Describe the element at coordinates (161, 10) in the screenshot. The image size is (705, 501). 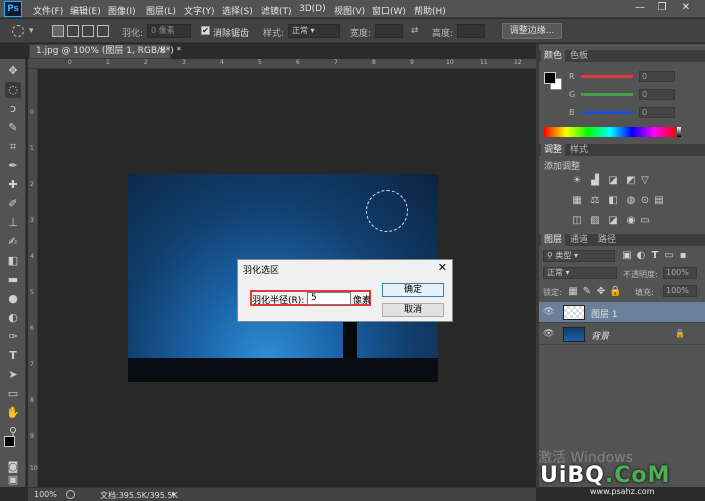
I see `menu-layer: 图层(L)` at that location.